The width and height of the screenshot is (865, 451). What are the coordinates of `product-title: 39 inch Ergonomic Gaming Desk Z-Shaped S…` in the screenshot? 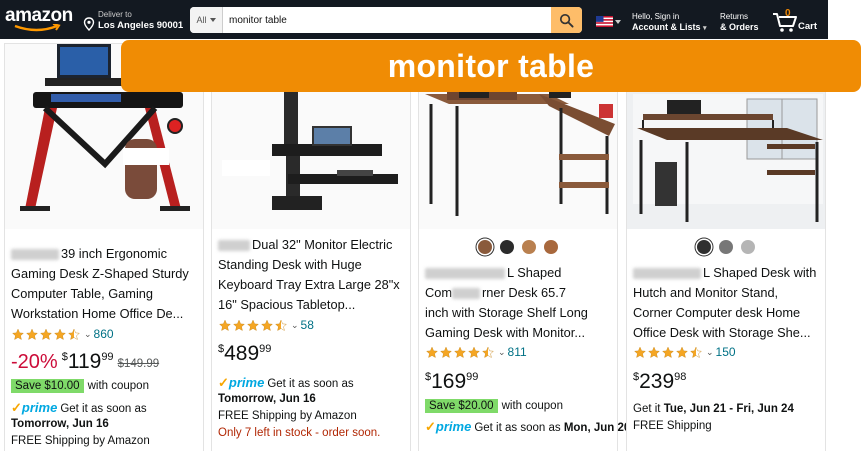 It's located at (105, 284).